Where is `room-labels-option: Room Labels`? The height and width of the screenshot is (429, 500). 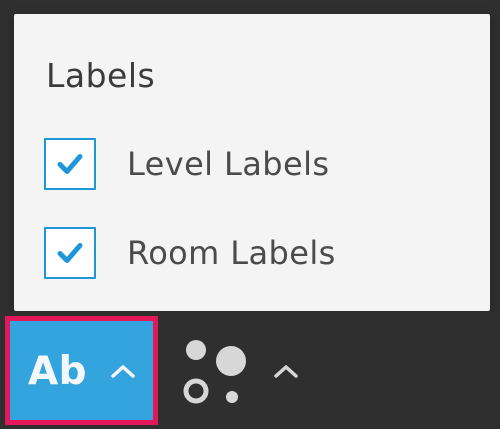 room-labels-option: Room Labels is located at coordinates (190, 253).